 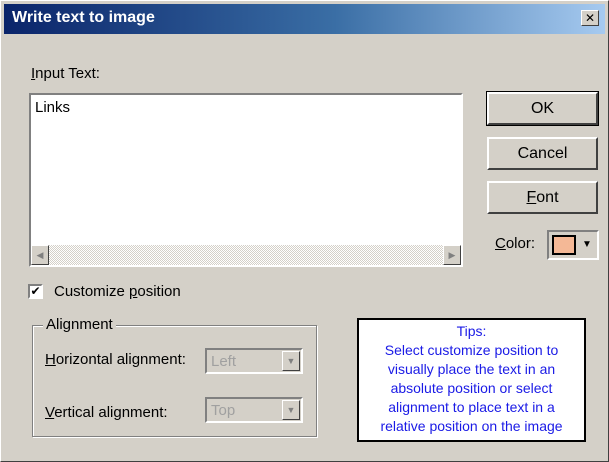 I want to click on arrow-right-icon: ▶, so click(x=452, y=255).